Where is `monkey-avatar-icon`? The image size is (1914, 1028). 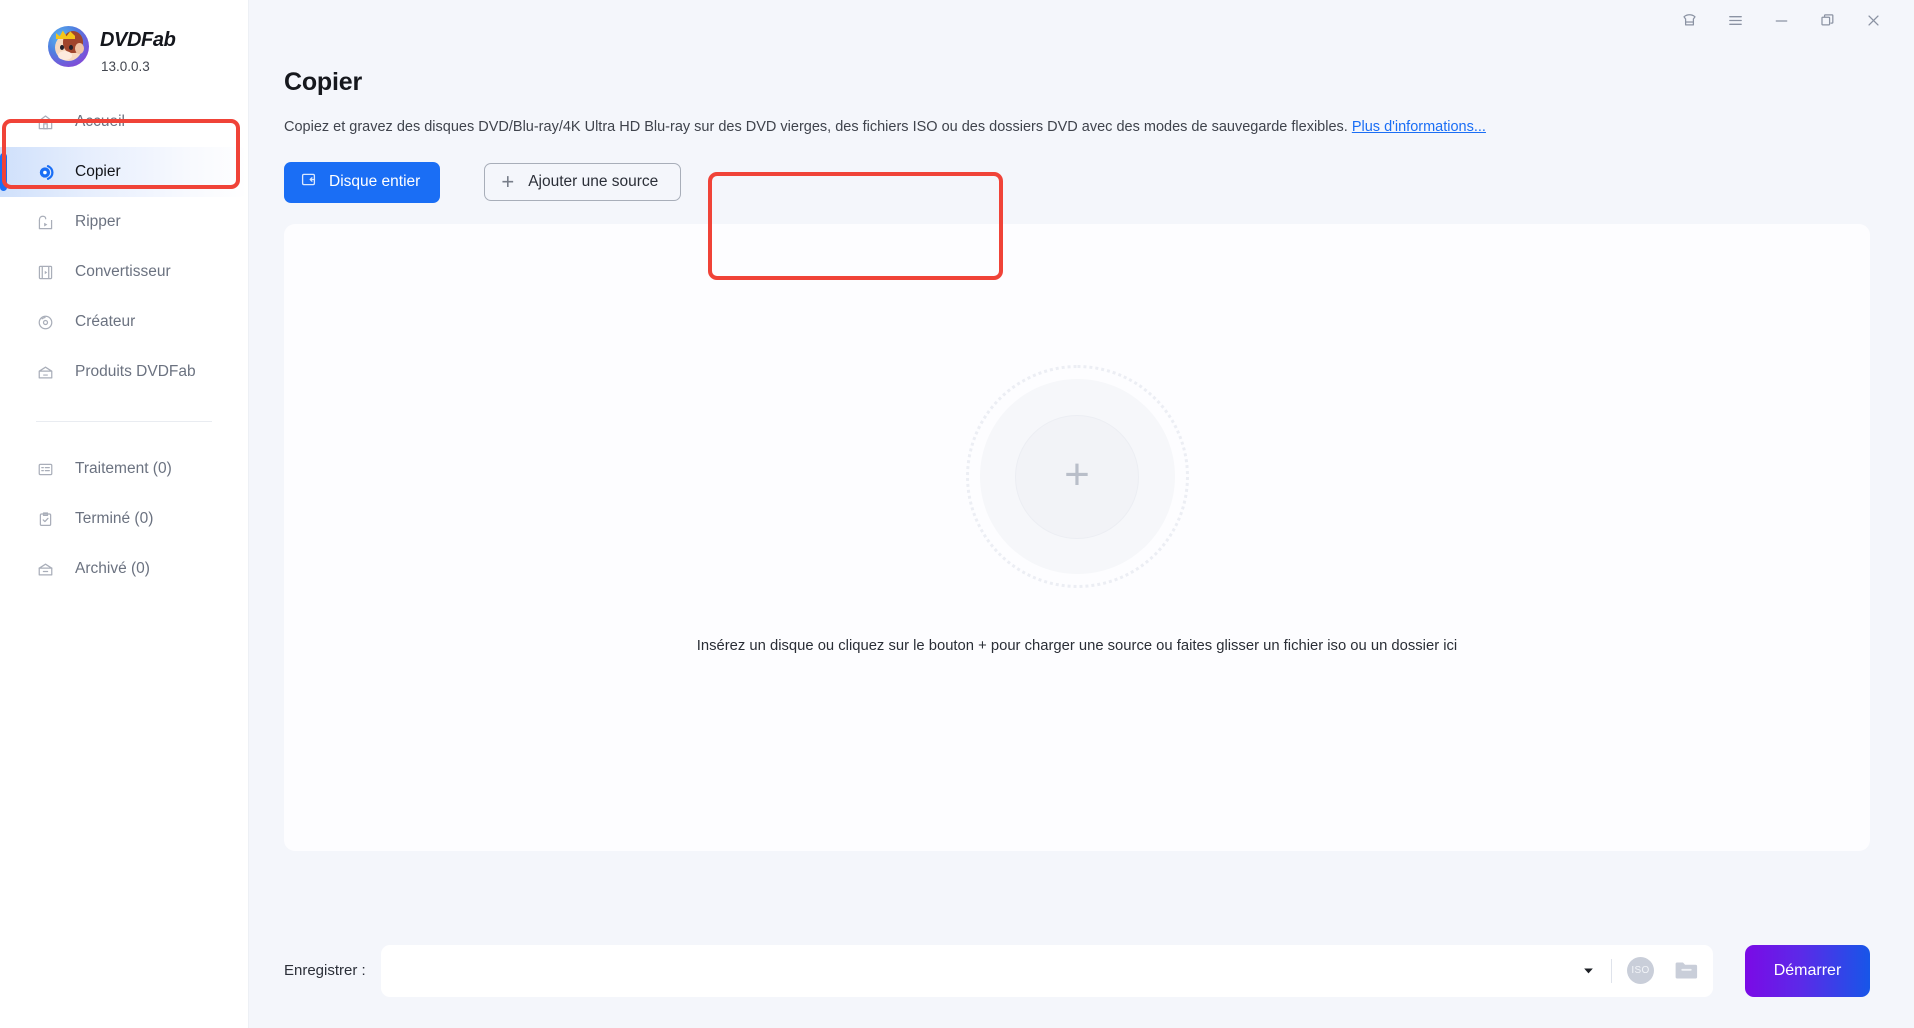
monkey-avatar-icon is located at coordinates (68, 46).